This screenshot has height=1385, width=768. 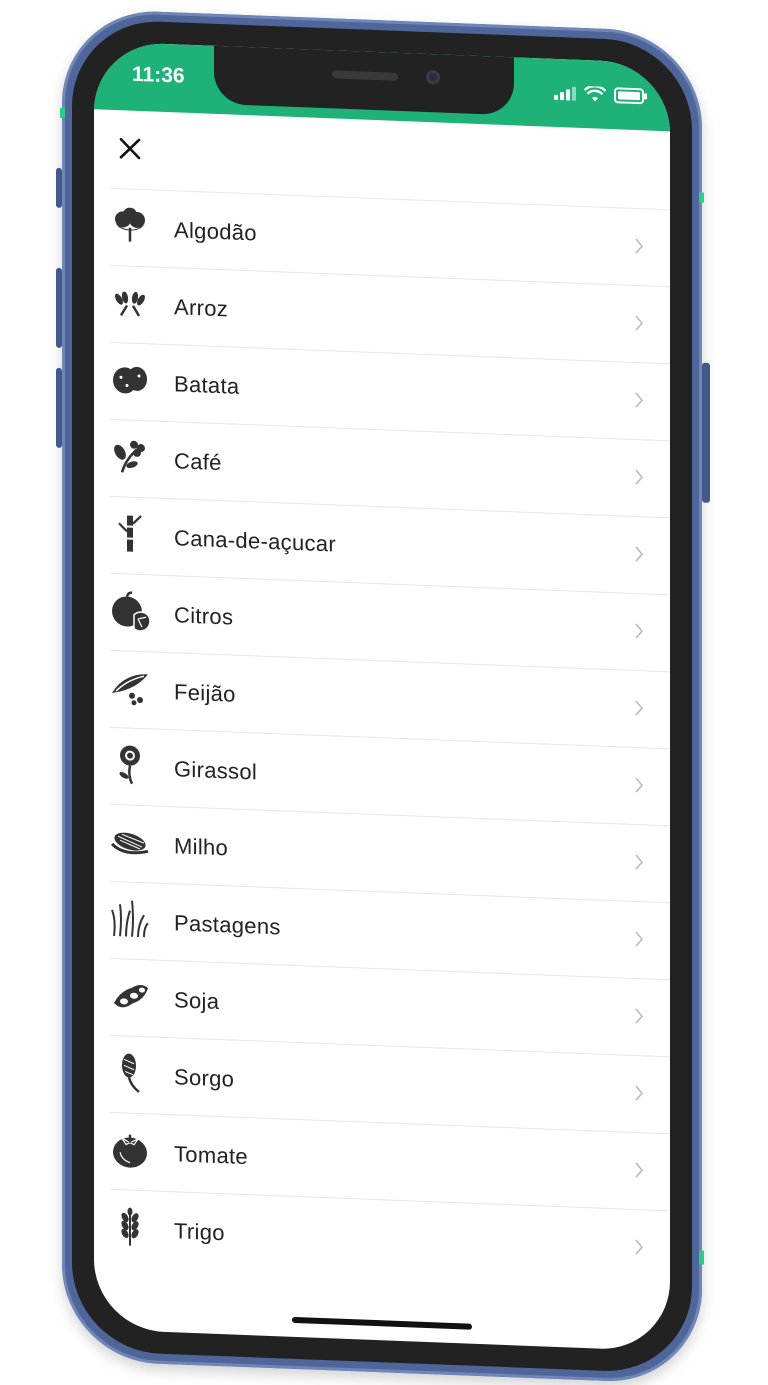 What do you see at coordinates (211, 1155) in the screenshot?
I see `crop-label: Tomate` at bounding box center [211, 1155].